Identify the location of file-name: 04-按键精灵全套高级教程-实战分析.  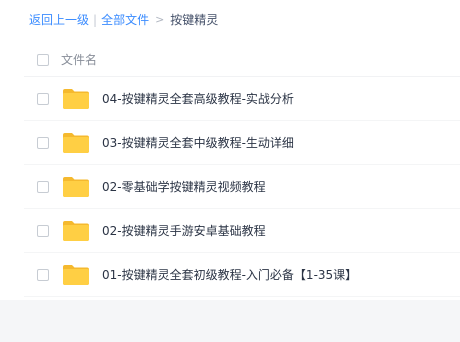
(198, 99).